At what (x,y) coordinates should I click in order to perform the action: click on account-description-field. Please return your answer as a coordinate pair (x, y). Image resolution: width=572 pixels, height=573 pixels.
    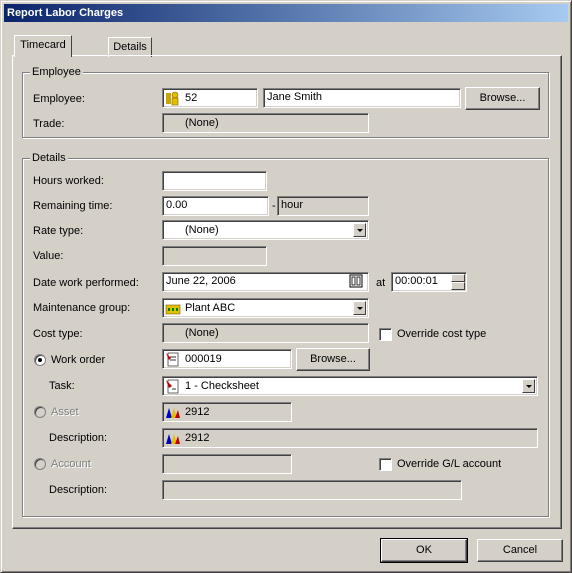
    Looking at the image, I should click on (312, 490).